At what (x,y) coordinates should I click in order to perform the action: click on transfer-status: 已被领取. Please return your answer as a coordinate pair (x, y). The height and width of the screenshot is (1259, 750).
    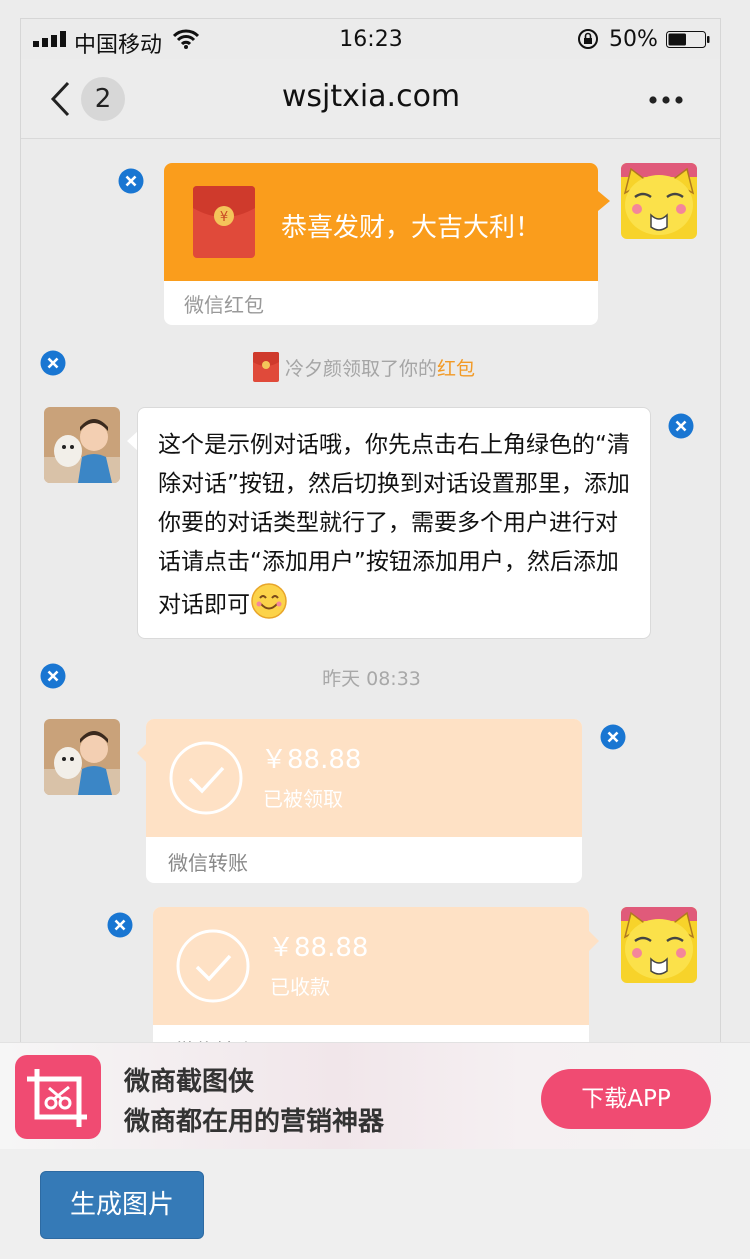
    Looking at the image, I should click on (303, 799).